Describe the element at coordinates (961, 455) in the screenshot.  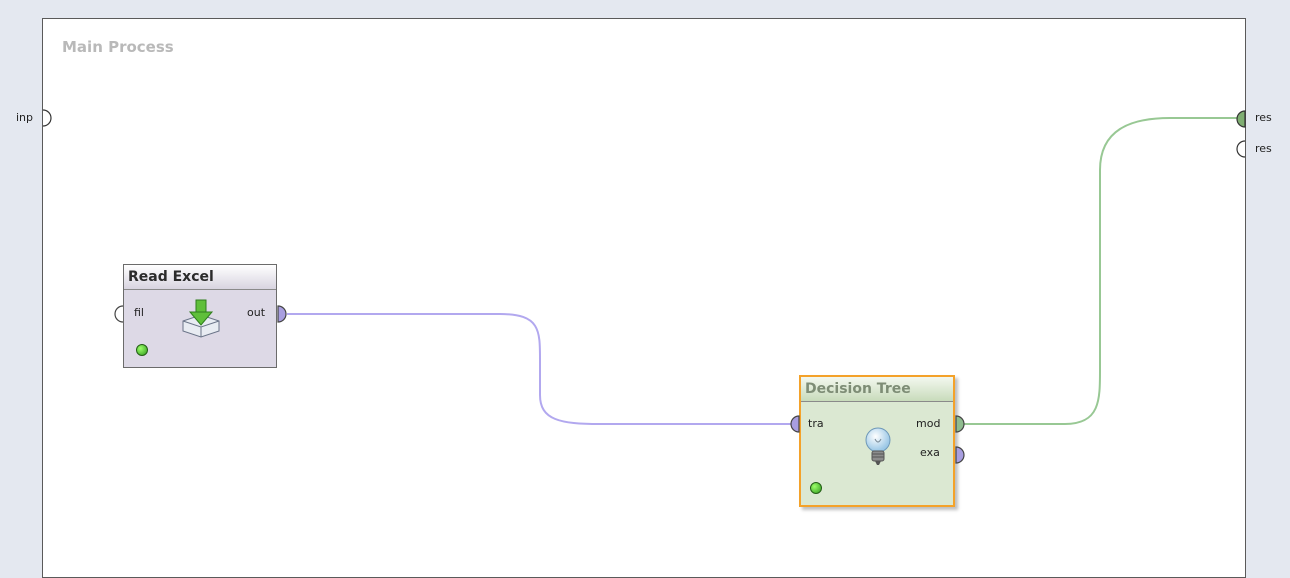
I see `decision-tree-output-port-exa` at that location.